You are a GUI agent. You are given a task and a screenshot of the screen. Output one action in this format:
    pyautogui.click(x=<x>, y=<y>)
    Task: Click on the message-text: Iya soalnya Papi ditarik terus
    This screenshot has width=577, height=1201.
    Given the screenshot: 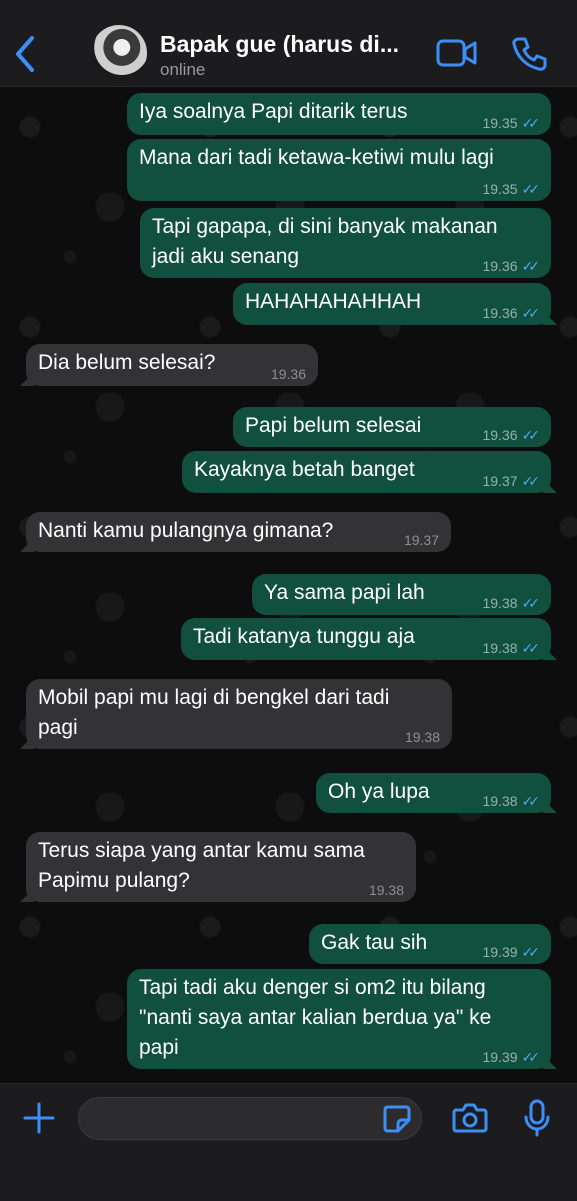 What is the action you would take?
    pyautogui.click(x=273, y=111)
    